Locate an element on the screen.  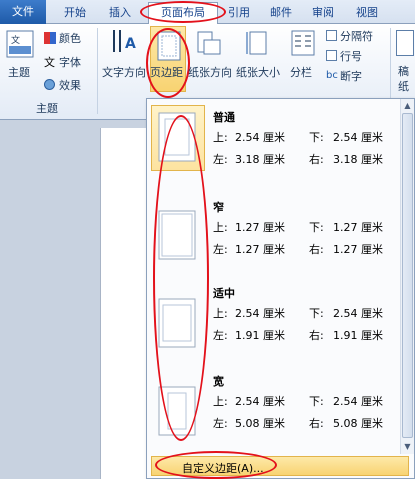
preset-name: 普通 is located at coordinates (224, 117).